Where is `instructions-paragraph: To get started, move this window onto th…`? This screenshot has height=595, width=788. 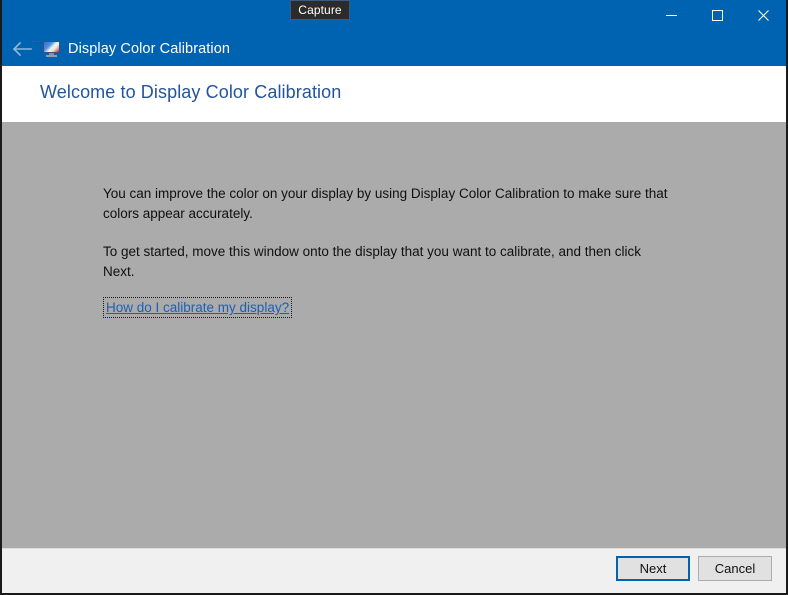
instructions-paragraph: To get started, move this window onto th… is located at coordinates (372, 261).